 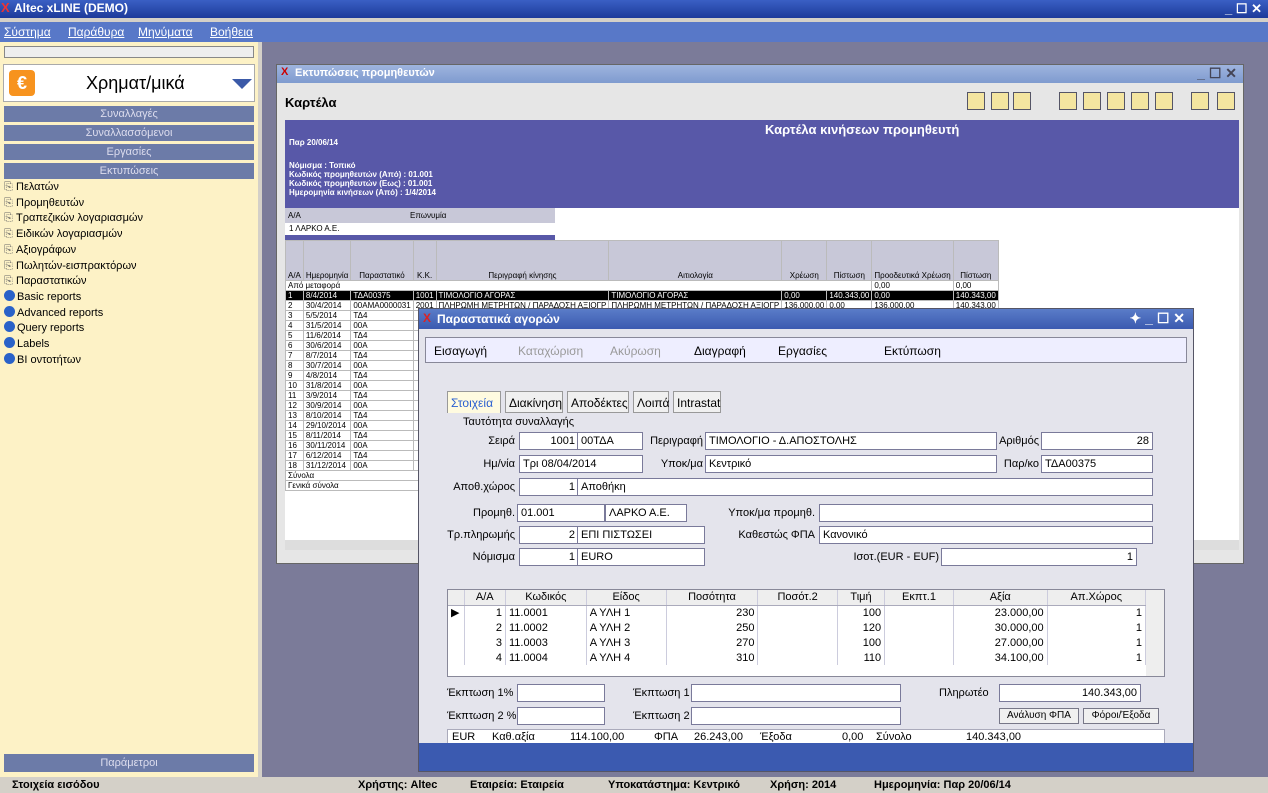 What do you see at coordinates (365, 73) in the screenshot?
I see `window-title: Εκτυπώσεις προμηθευτών` at bounding box center [365, 73].